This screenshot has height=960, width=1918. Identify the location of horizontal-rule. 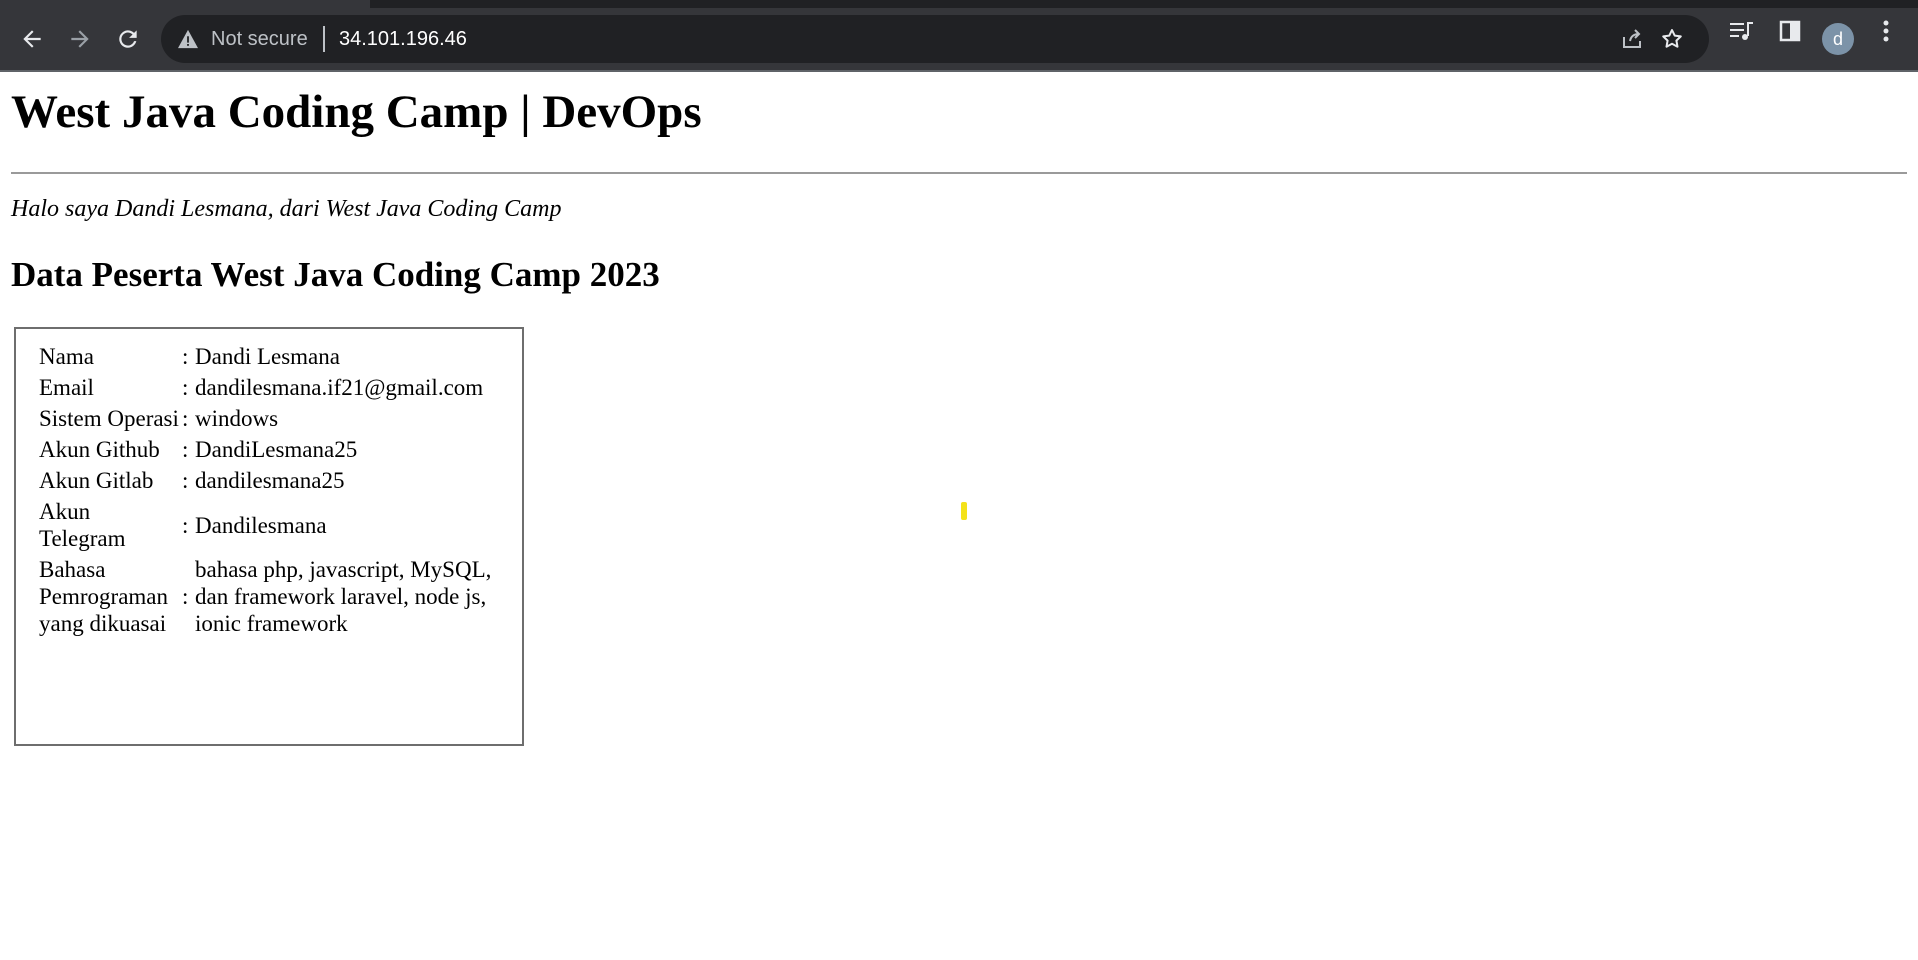
(959, 173).